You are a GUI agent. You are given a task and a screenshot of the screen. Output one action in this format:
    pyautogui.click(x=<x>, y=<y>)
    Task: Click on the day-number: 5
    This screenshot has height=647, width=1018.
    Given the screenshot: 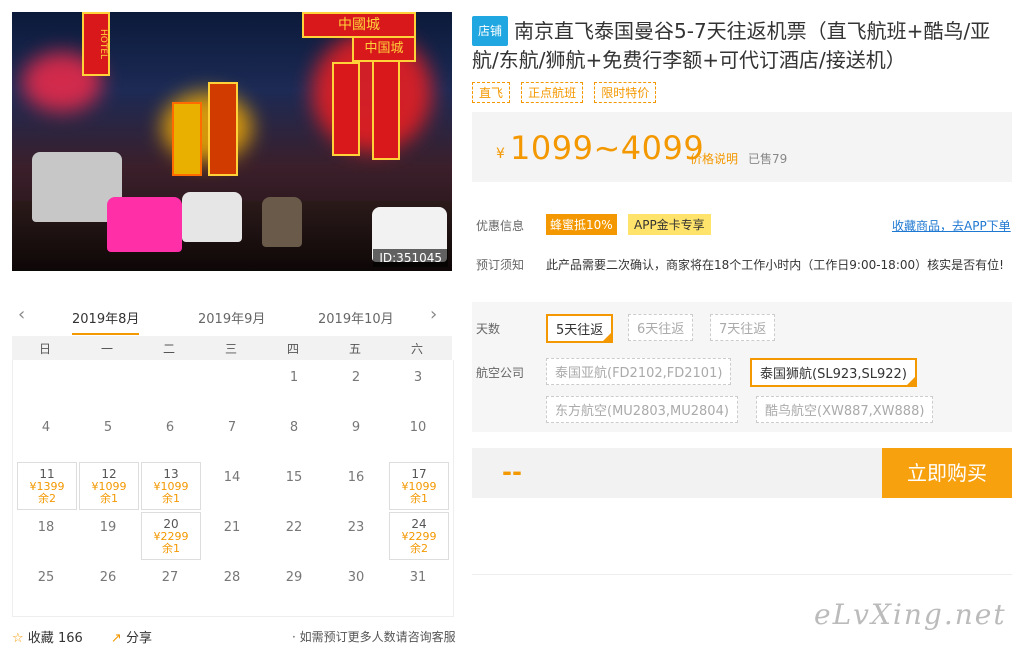 What is the action you would take?
    pyautogui.click(x=108, y=427)
    